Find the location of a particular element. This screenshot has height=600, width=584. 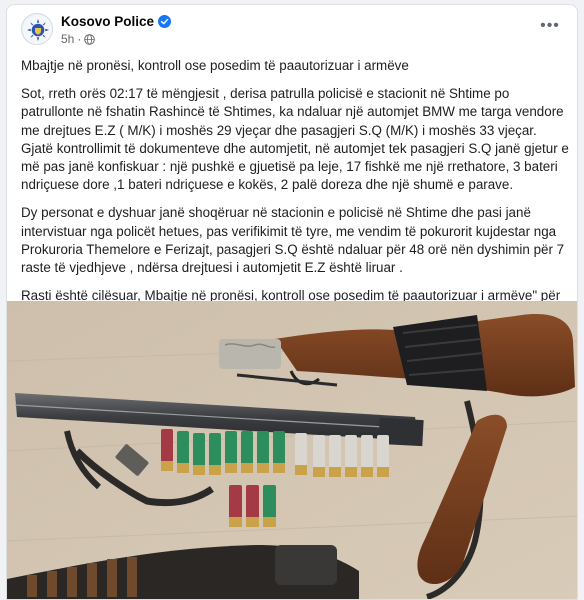

post-header: Kosovo Police 5h · ••• is located at coordinates (292, 28).